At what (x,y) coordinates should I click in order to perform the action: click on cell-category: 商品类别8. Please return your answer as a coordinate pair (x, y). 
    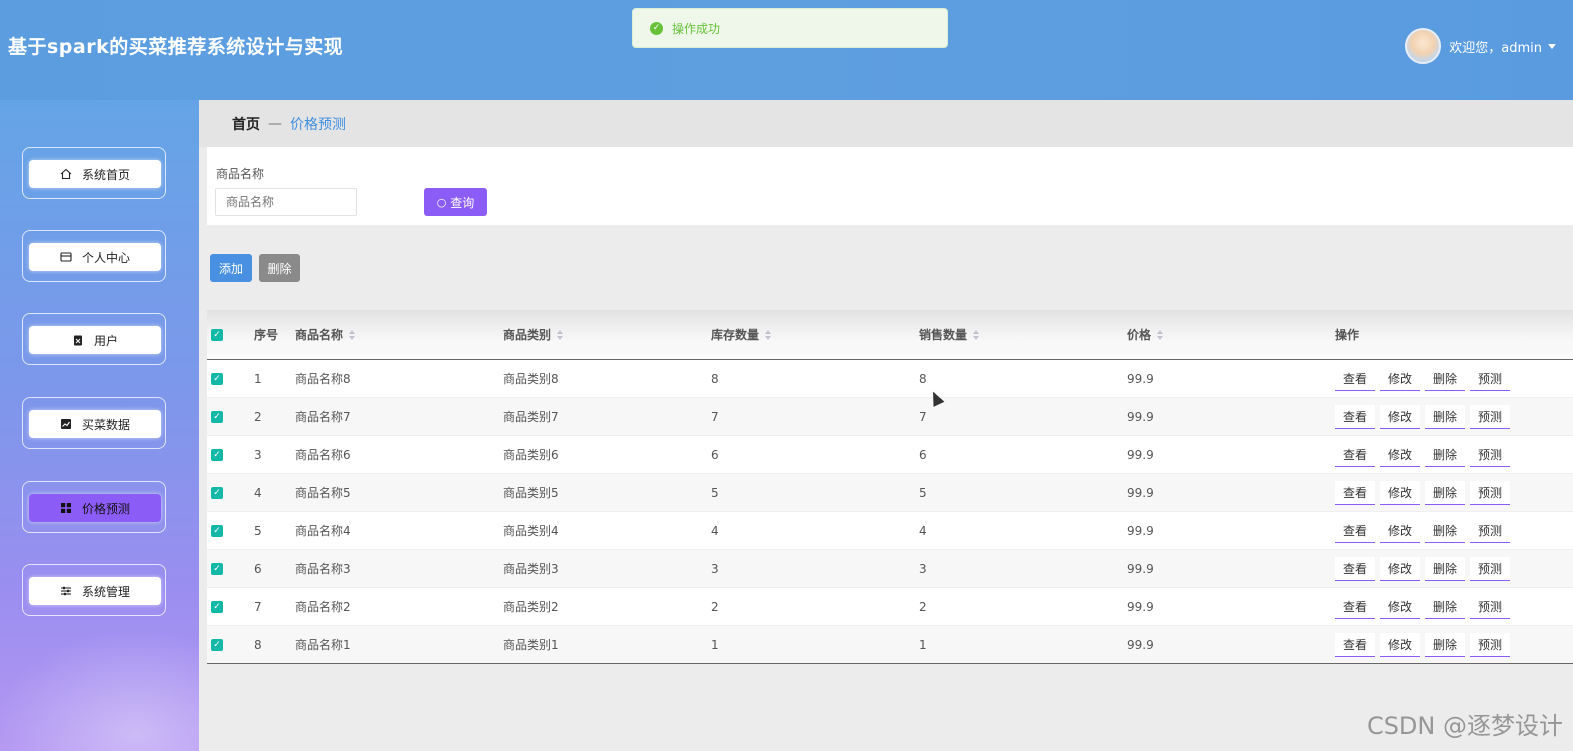
    Looking at the image, I should click on (531, 379).